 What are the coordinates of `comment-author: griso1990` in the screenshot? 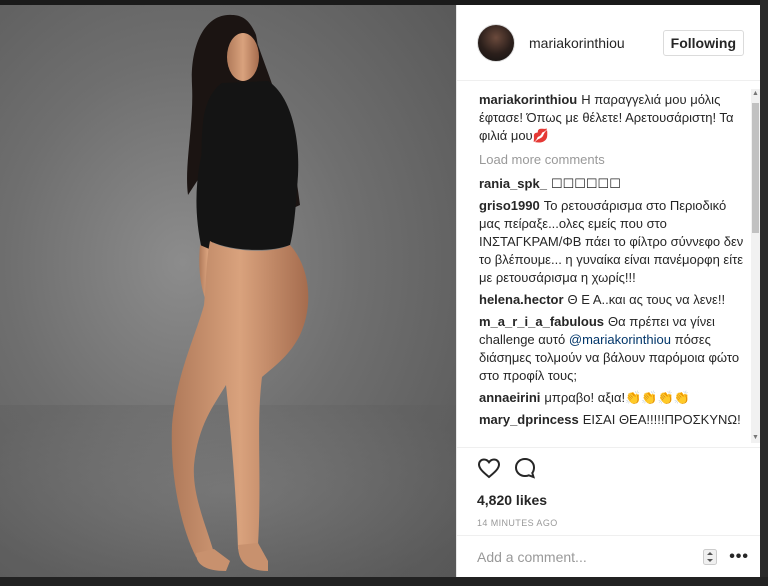 It's located at (509, 205).